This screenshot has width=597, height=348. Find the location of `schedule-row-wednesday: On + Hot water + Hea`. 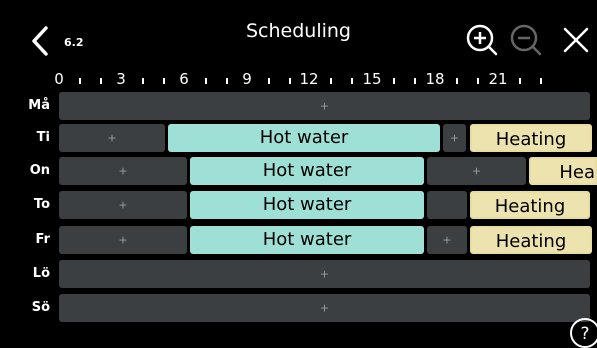

schedule-row-wednesday: On + Hot water + Hea is located at coordinates (298, 171).